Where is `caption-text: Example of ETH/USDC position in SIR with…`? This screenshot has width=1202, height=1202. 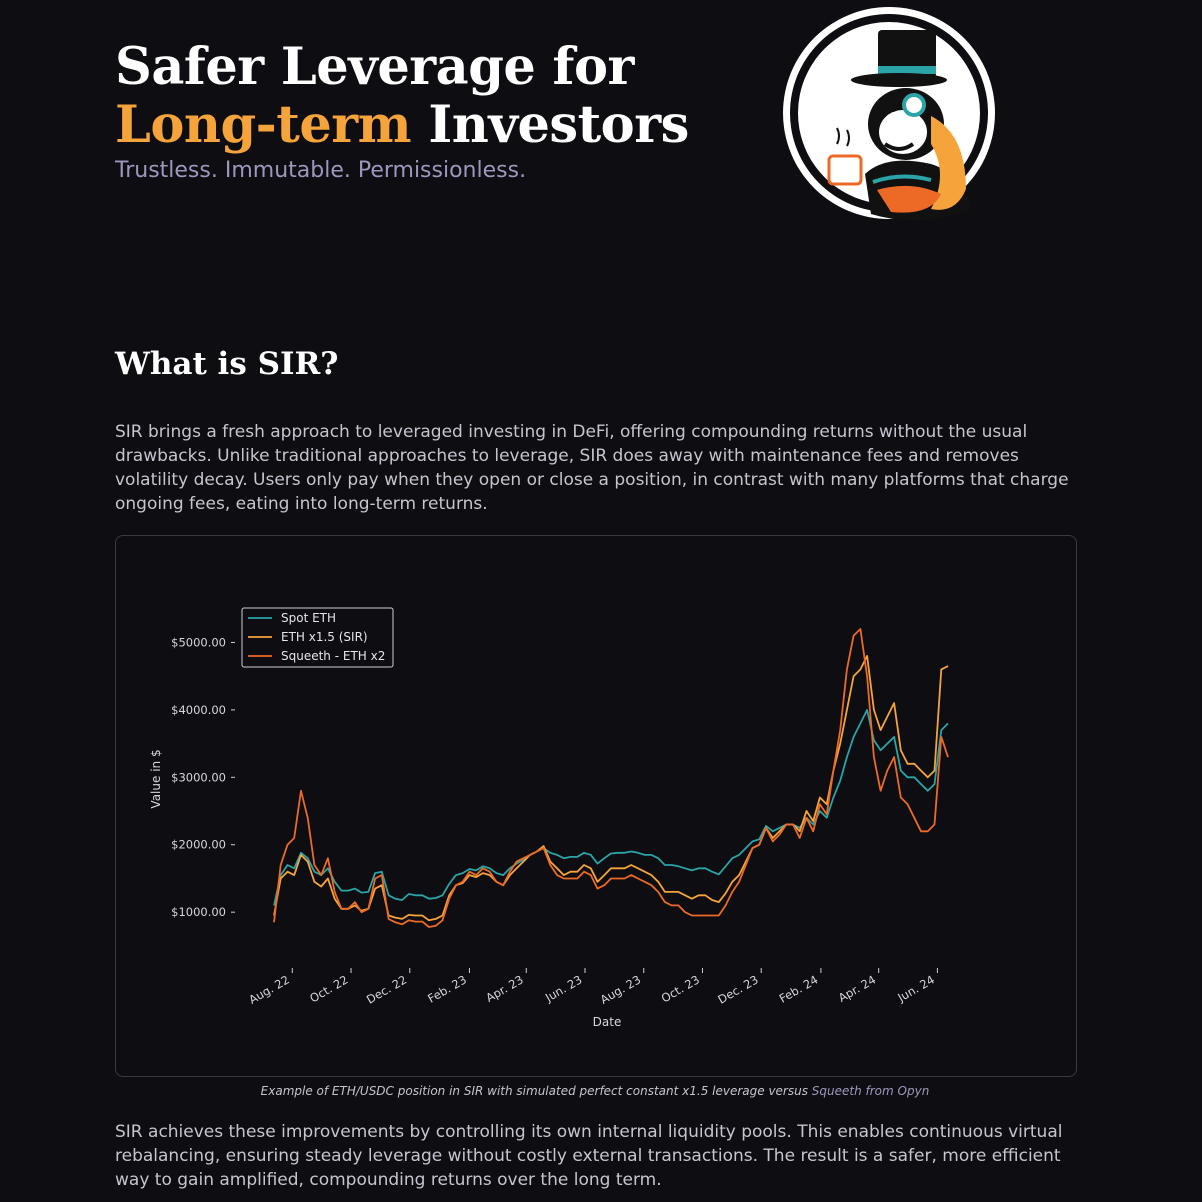 caption-text: Example of ETH/USDC position in SIR with… is located at coordinates (536, 1091).